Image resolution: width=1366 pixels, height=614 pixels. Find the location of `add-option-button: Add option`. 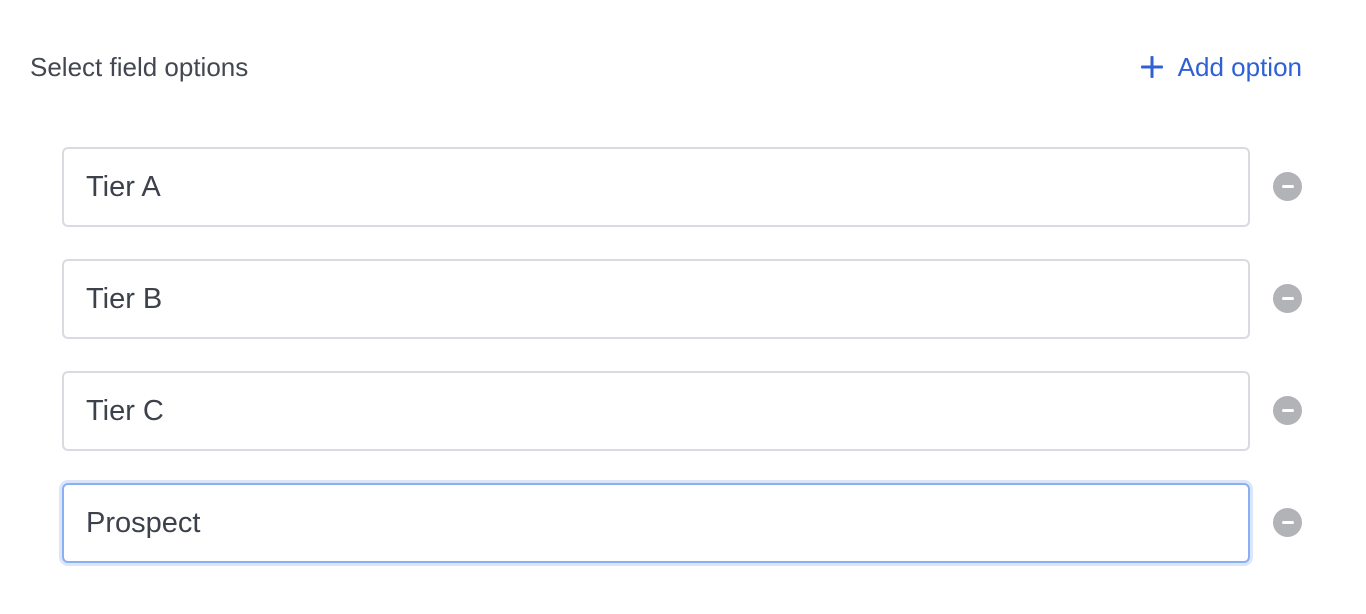

add-option-button: Add option is located at coordinates (1221, 67).